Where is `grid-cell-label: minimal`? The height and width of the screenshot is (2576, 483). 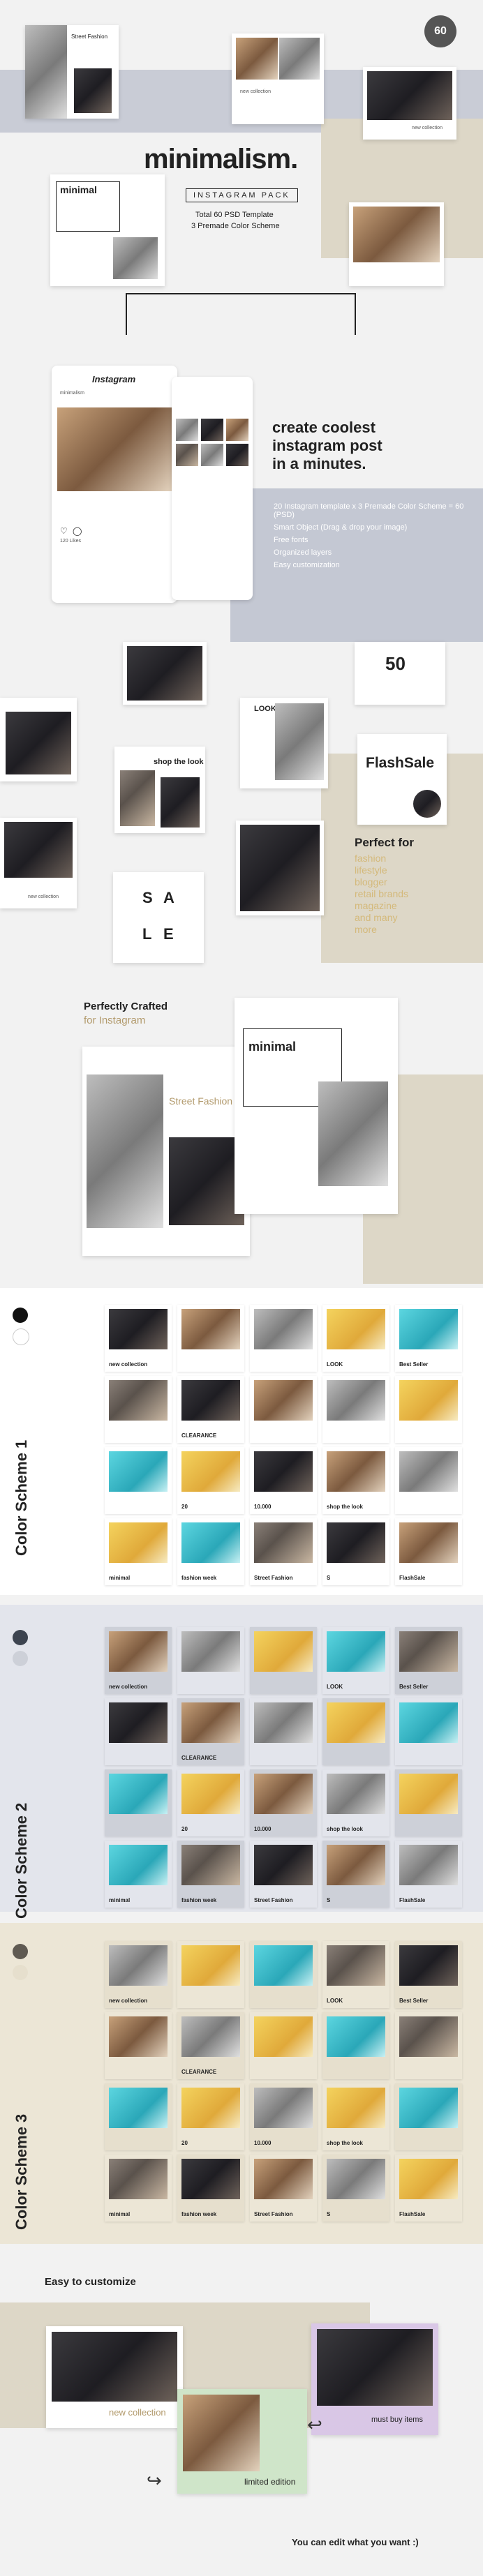 grid-cell-label: minimal is located at coordinates (120, 1578).